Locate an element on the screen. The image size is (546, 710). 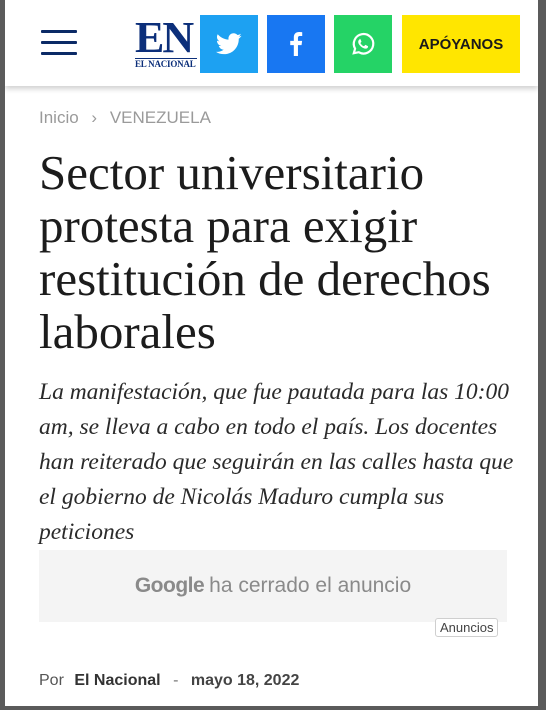
breadcrumb-home-link: Inicio is located at coordinates (59, 117).